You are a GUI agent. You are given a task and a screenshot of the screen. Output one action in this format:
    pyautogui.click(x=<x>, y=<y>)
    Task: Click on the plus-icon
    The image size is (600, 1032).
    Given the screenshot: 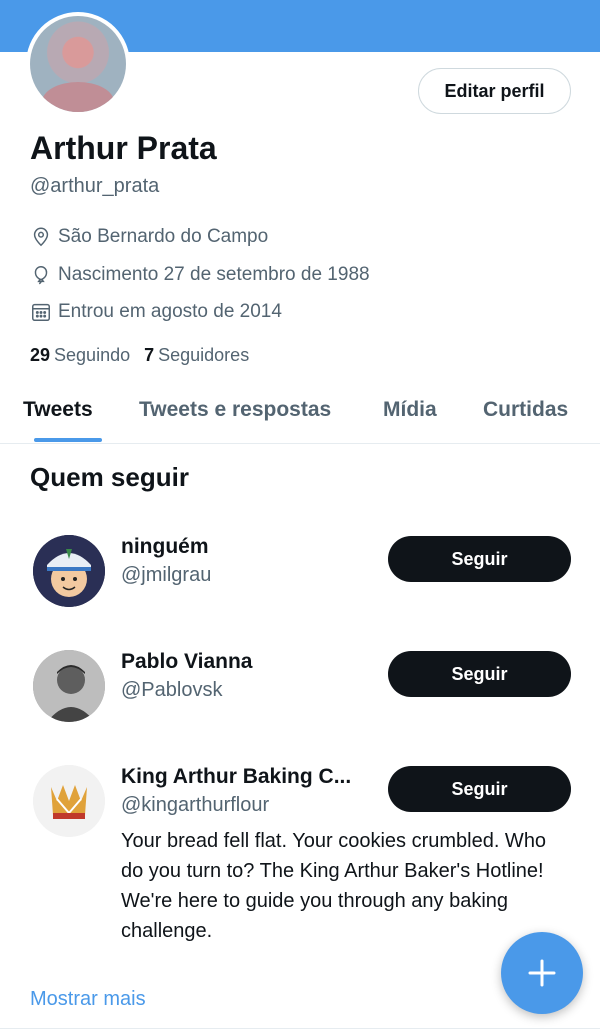 What is the action you would take?
    pyautogui.click(x=542, y=973)
    